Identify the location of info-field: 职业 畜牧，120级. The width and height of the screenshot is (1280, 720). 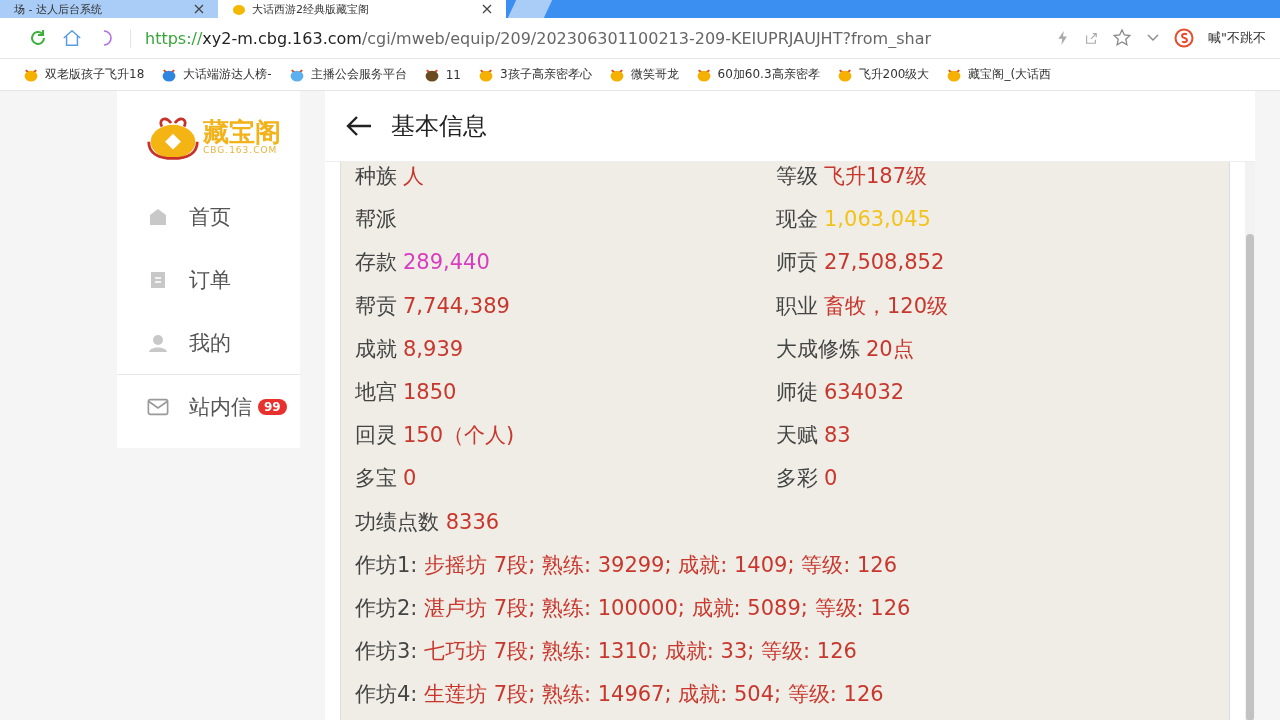
(995, 306).